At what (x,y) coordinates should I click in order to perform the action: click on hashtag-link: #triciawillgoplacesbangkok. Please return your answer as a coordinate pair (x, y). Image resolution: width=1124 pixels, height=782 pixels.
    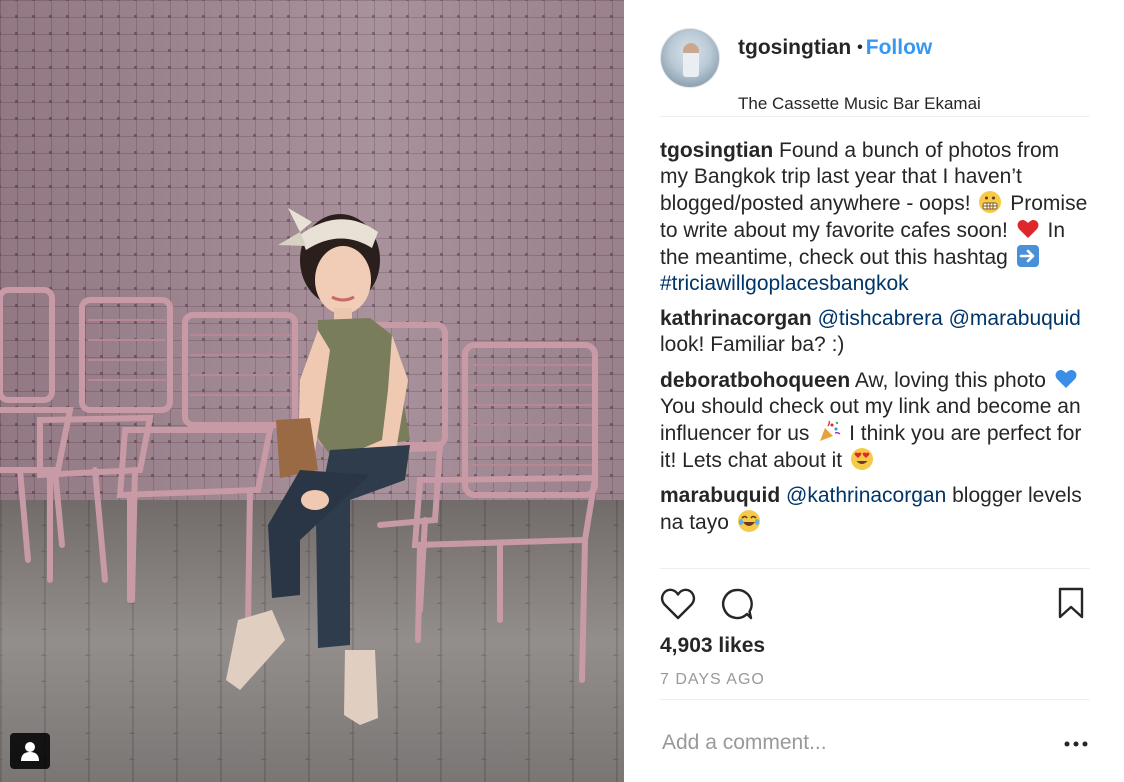
    Looking at the image, I should click on (784, 283).